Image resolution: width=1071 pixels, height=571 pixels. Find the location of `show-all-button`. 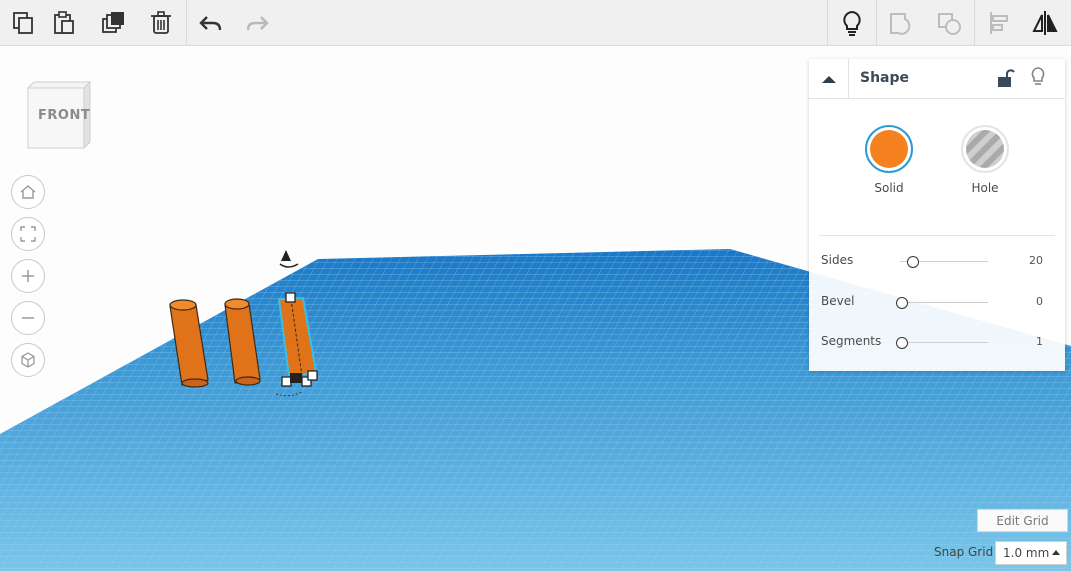

show-all-button is located at coordinates (852, 23).